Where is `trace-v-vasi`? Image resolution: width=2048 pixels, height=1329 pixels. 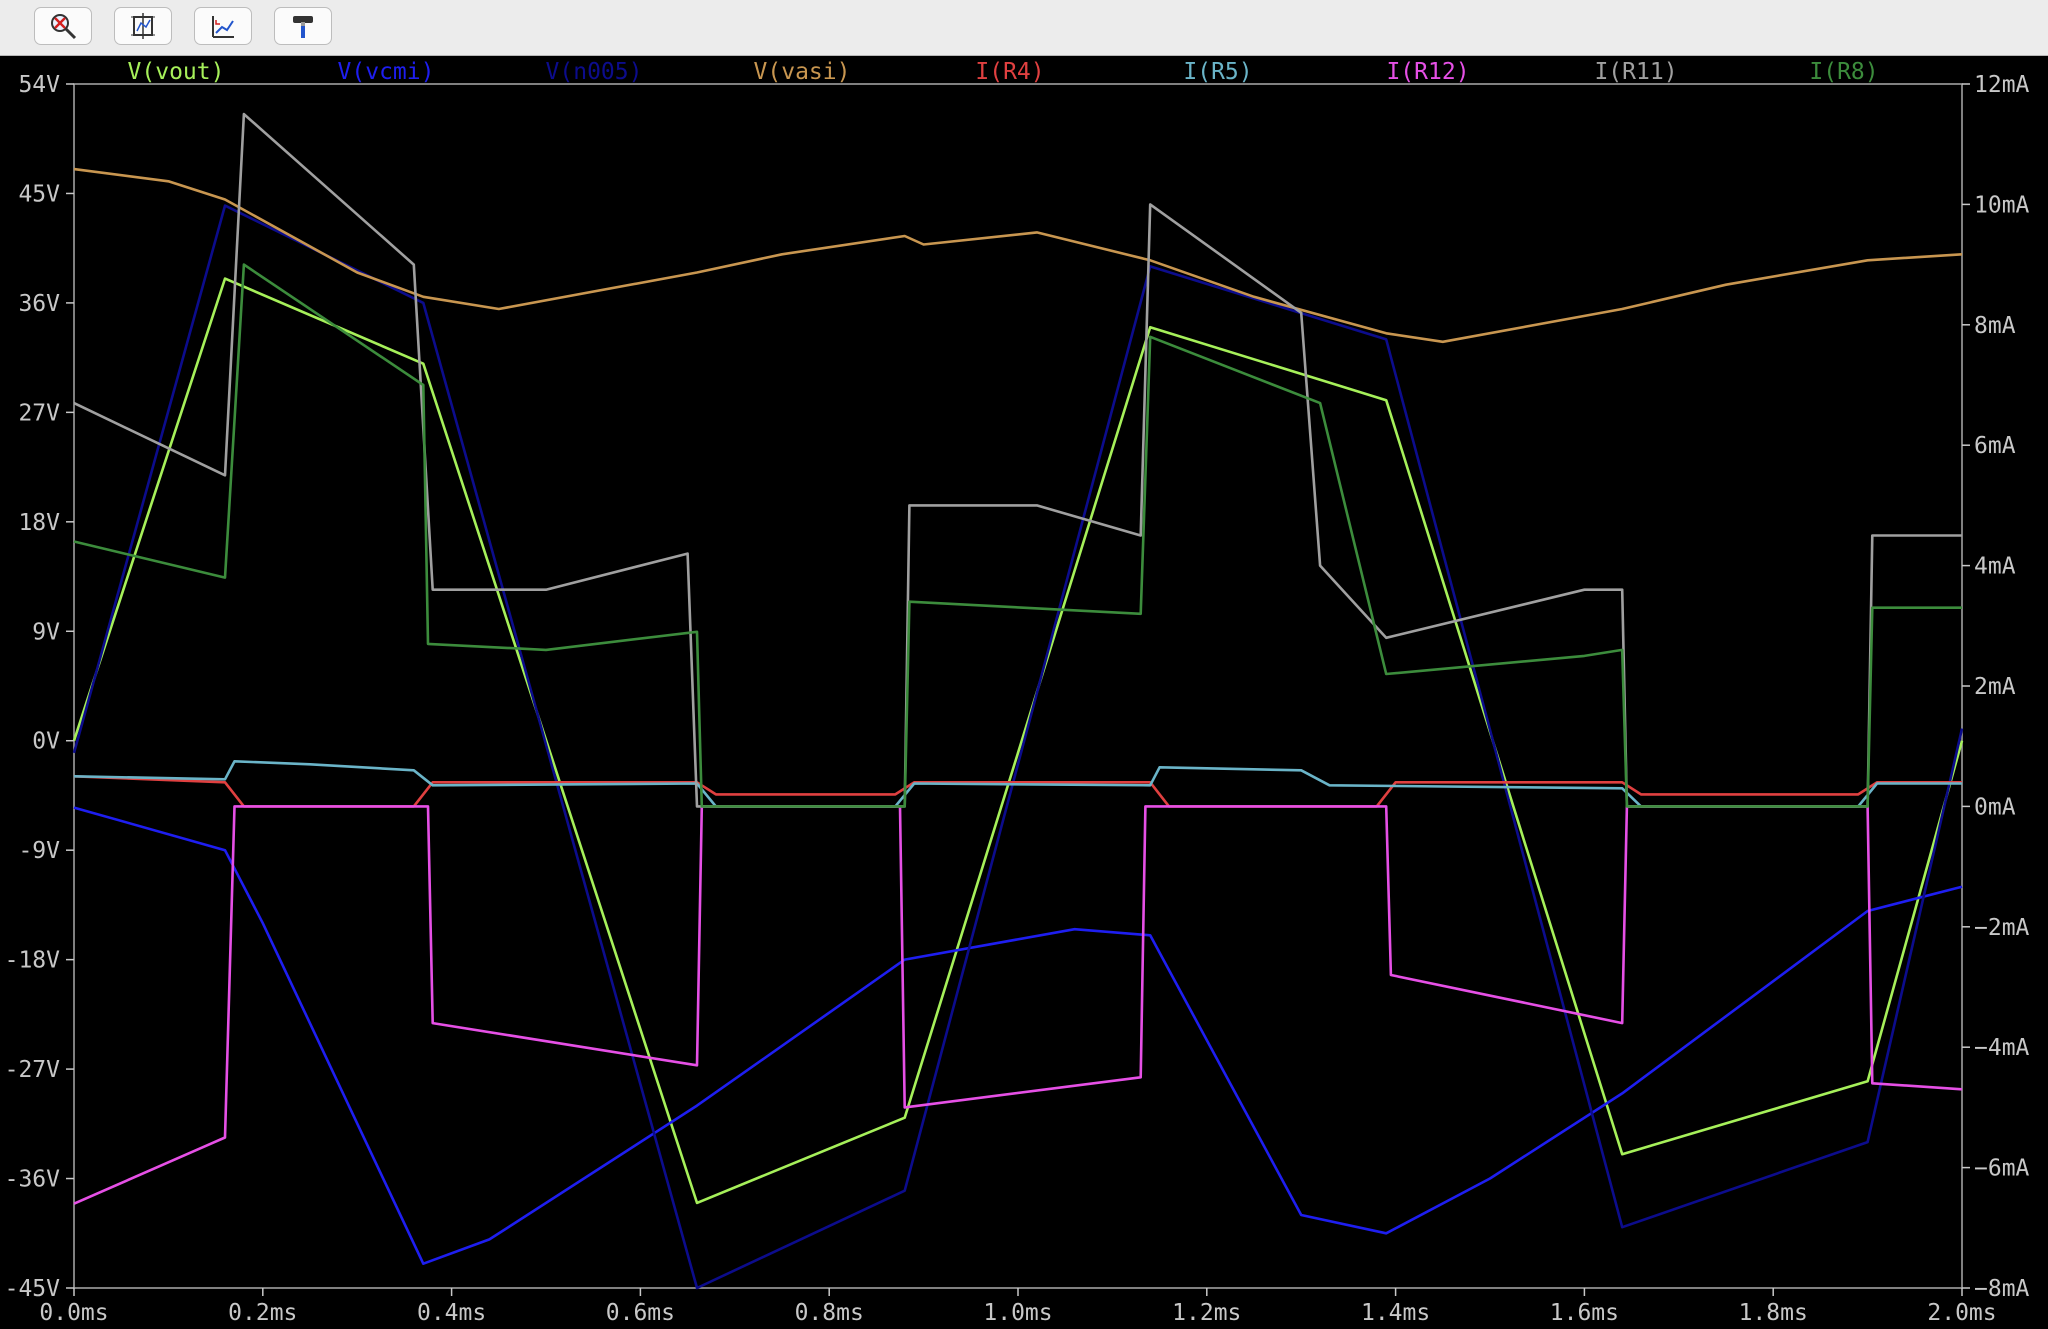
trace-v-vasi is located at coordinates (1018, 255).